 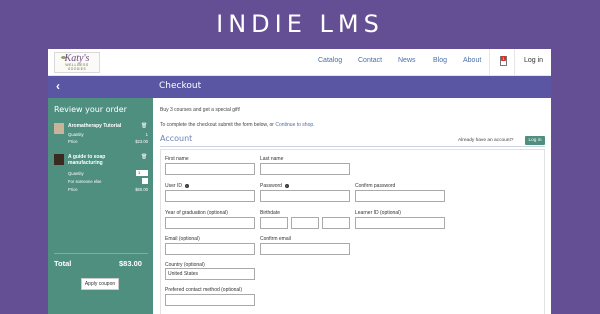 What do you see at coordinates (407, 60) in the screenshot?
I see `nav-news: News` at bounding box center [407, 60].